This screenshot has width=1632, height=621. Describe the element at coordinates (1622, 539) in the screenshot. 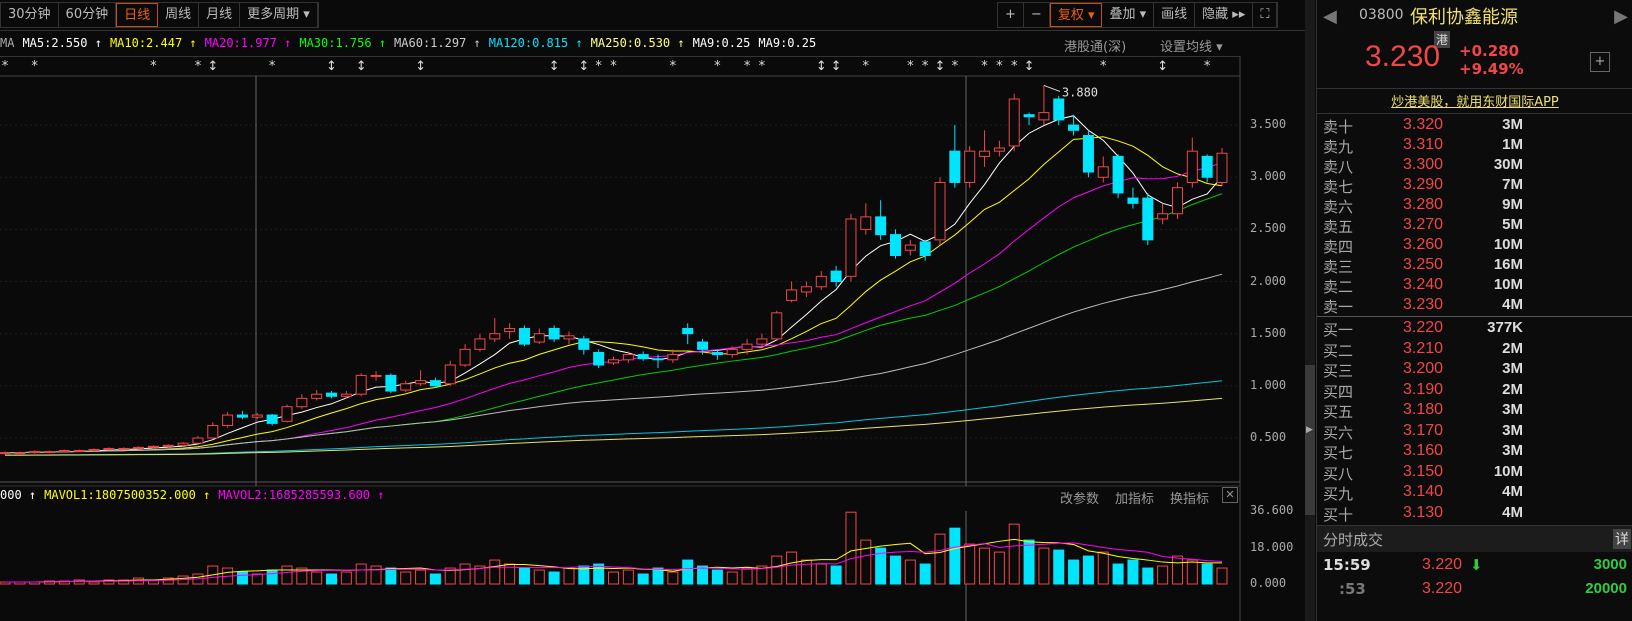

I see `ticks-detail-button: 详` at that location.